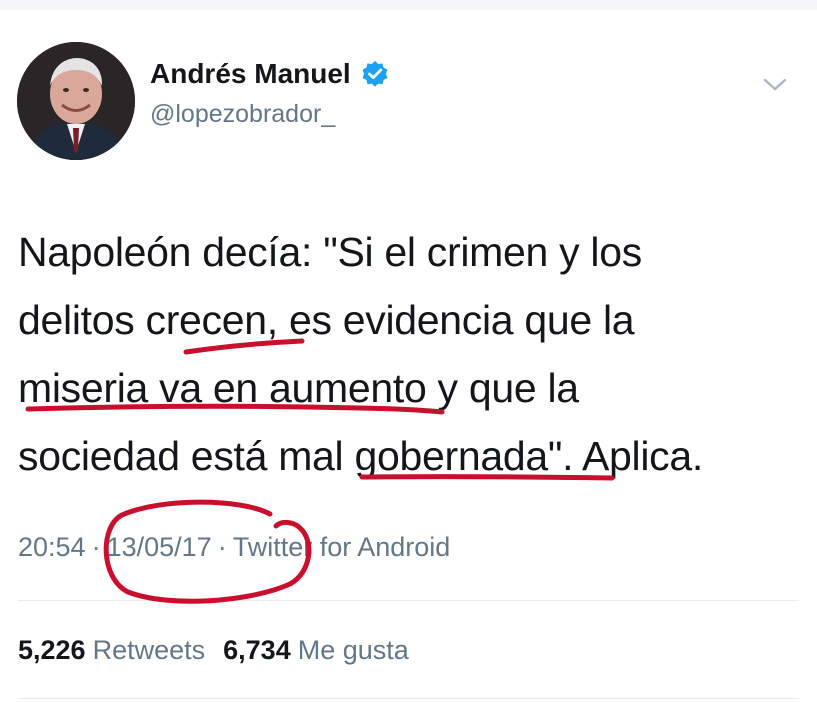  Describe the element at coordinates (360, 456) in the screenshot. I see `tweet-line-4: sociedad está mal gobernada". Aplica.` at that location.